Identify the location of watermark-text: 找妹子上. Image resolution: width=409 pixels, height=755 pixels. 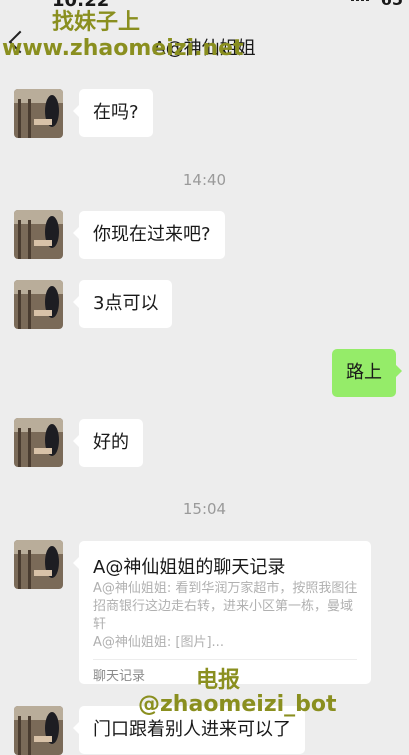
(96, 22).